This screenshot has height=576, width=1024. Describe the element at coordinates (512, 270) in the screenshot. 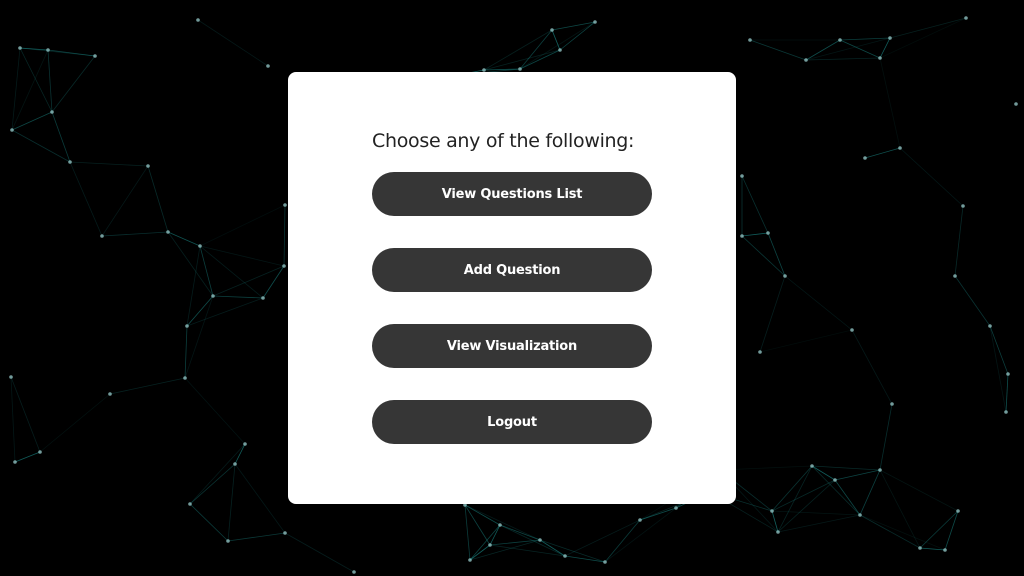

I see `add-question-button: Add Question` at that location.